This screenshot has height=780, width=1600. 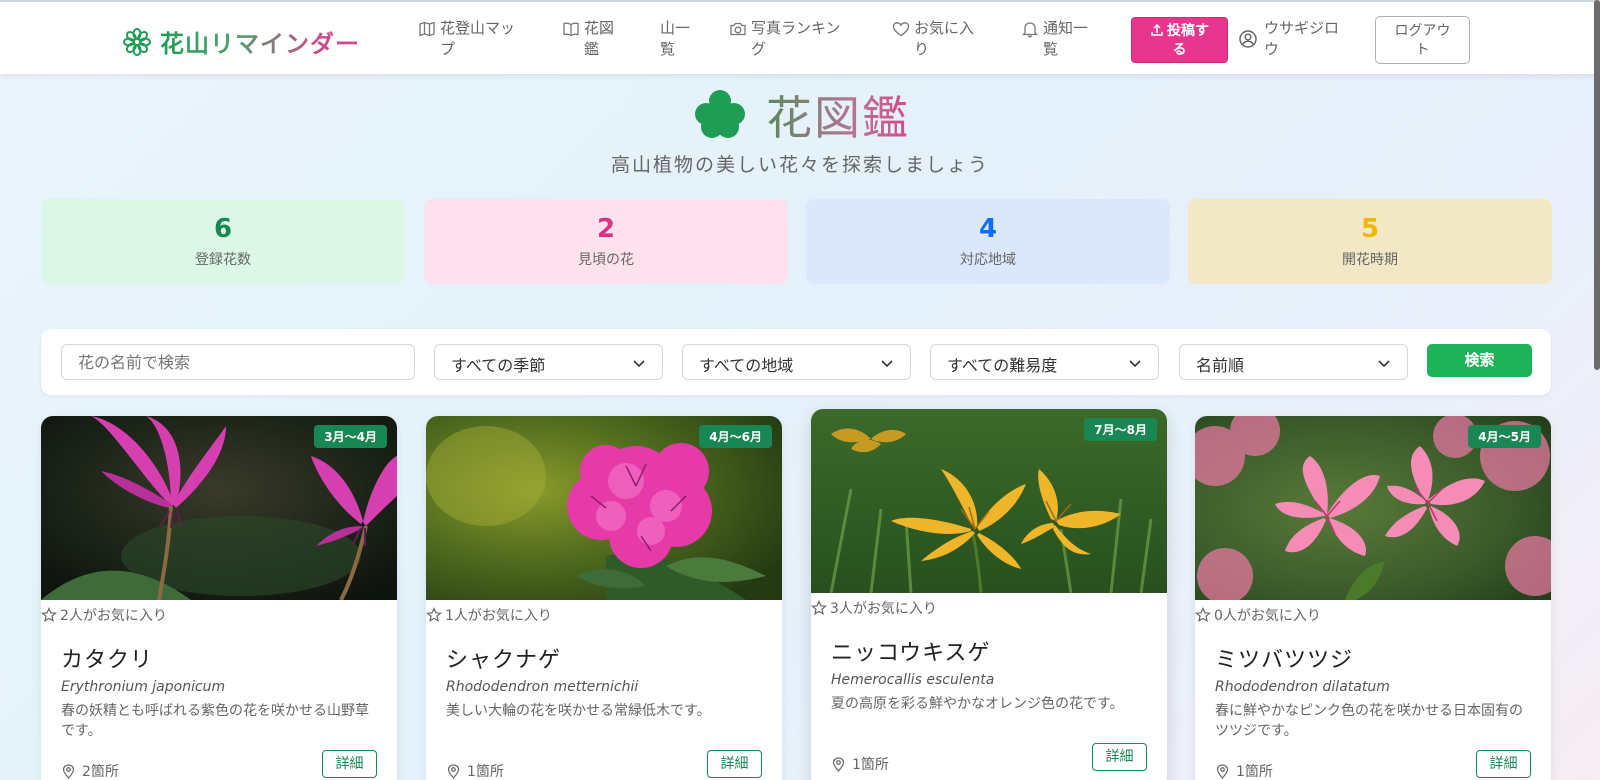 What do you see at coordinates (504, 660) in the screenshot?
I see `flower-name: シャクナゲ` at bounding box center [504, 660].